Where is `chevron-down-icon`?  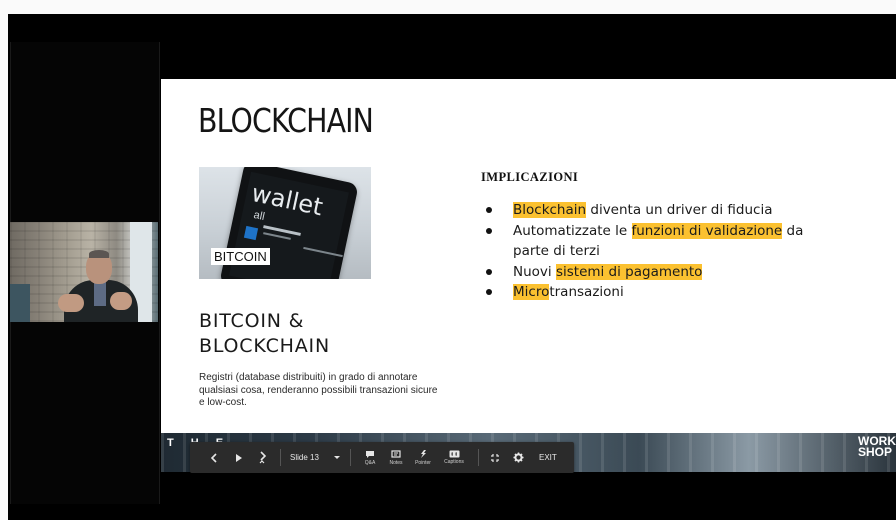
chevron-down-icon is located at coordinates (337, 457).